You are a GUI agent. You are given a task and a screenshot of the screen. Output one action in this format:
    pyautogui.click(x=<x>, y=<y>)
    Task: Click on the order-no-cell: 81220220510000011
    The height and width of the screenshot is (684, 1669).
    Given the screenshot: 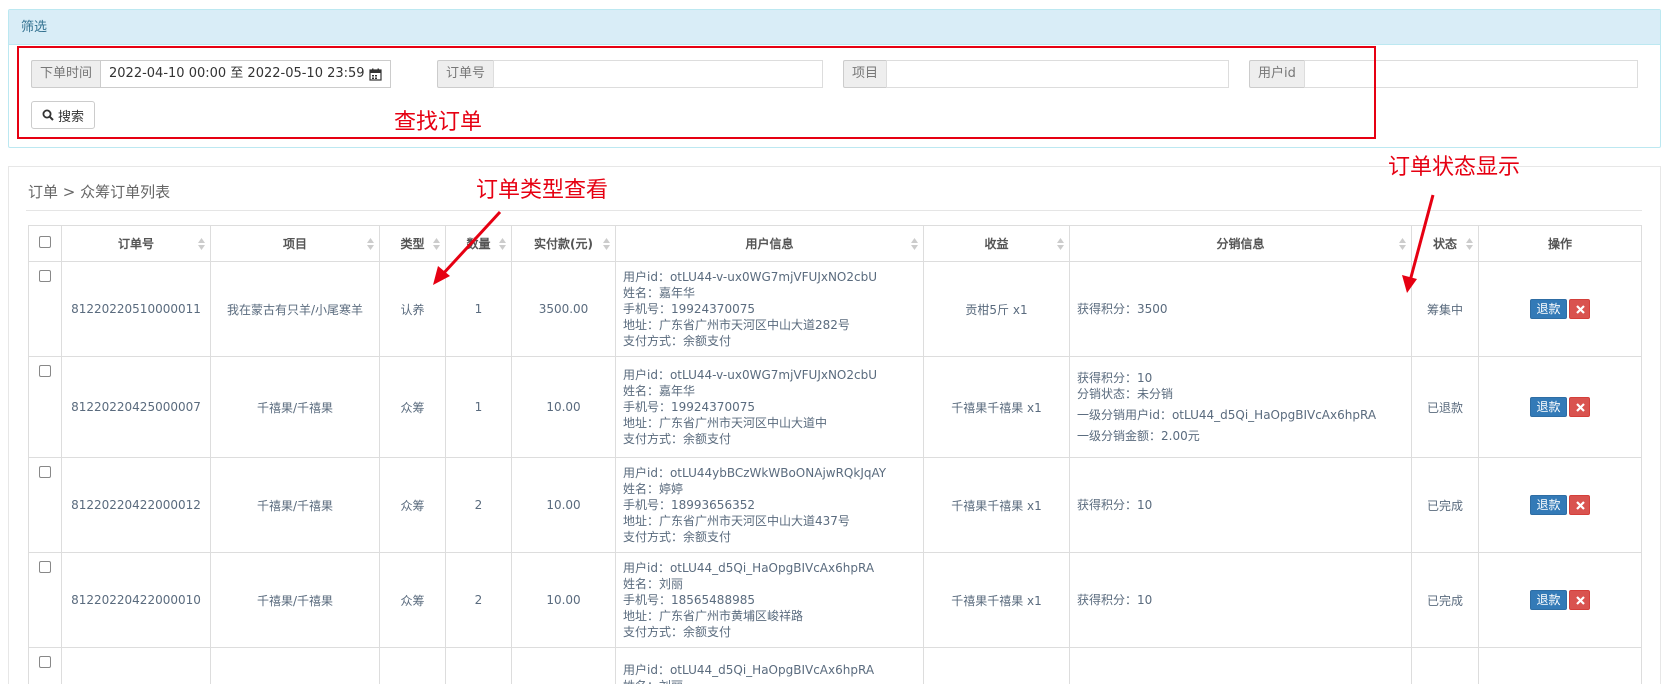 What is the action you would take?
    pyautogui.click(x=136, y=309)
    